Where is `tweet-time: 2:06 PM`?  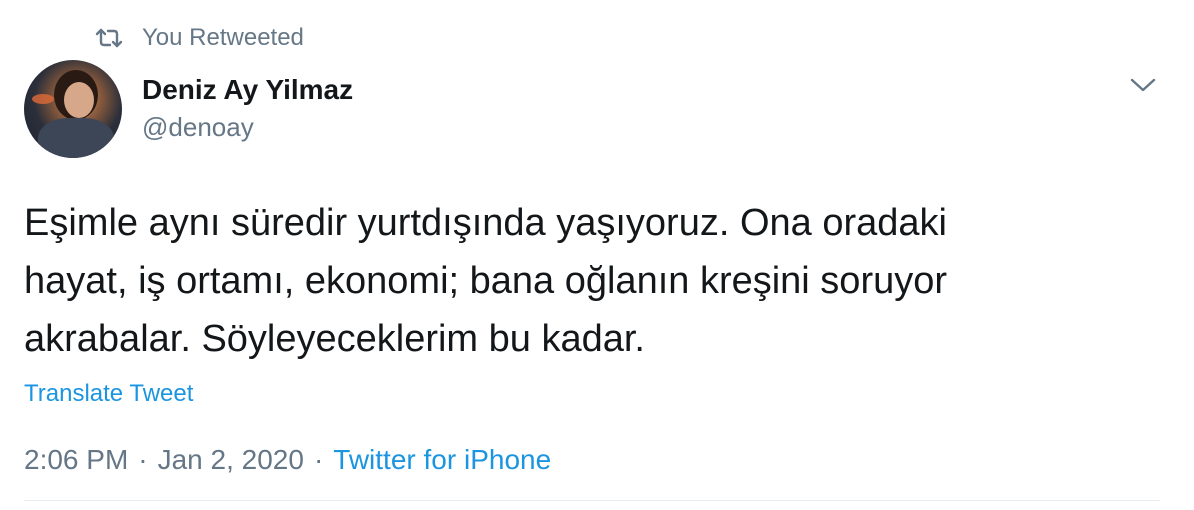
tweet-time: 2:06 PM is located at coordinates (76, 460).